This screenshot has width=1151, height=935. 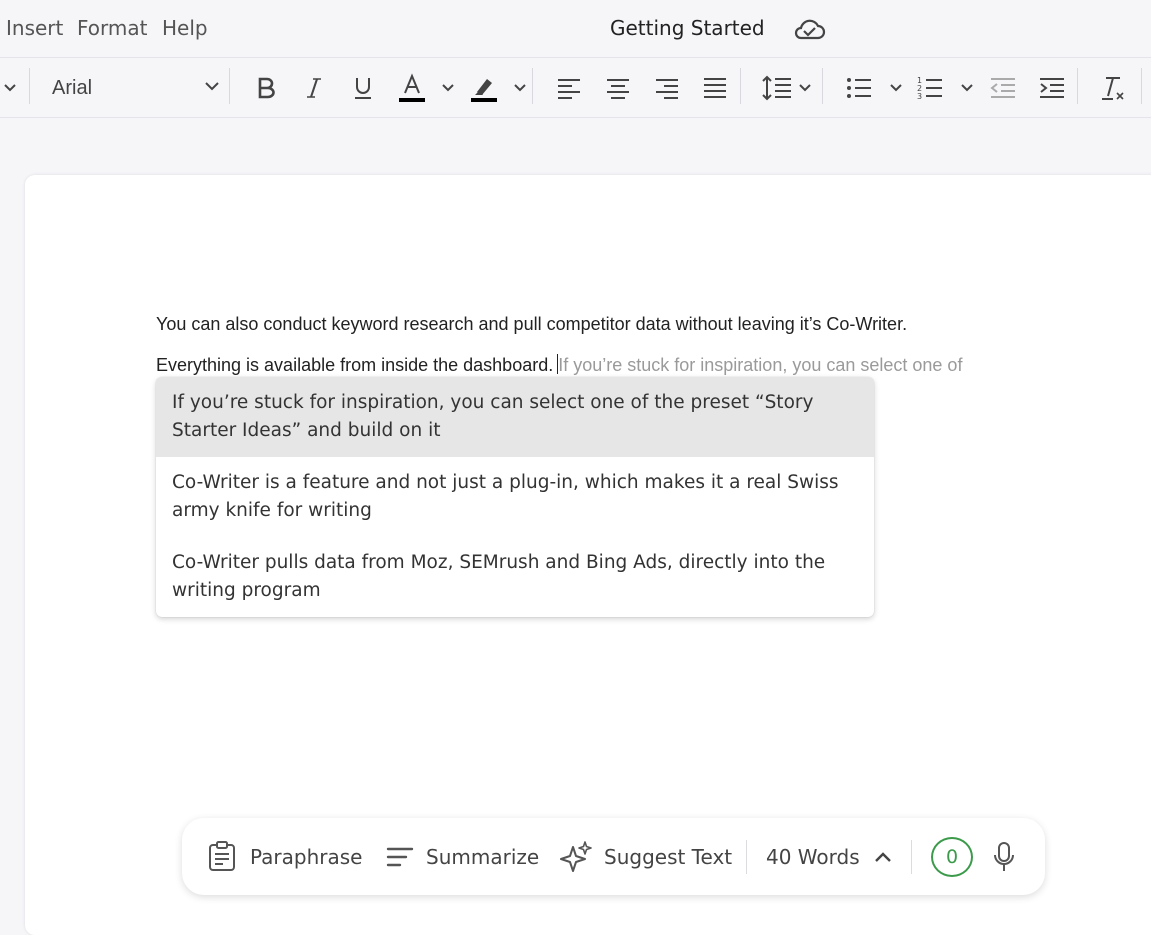 What do you see at coordinates (575, 29) in the screenshot?
I see `menu-bar: Insert Format Help Getting Started` at bounding box center [575, 29].